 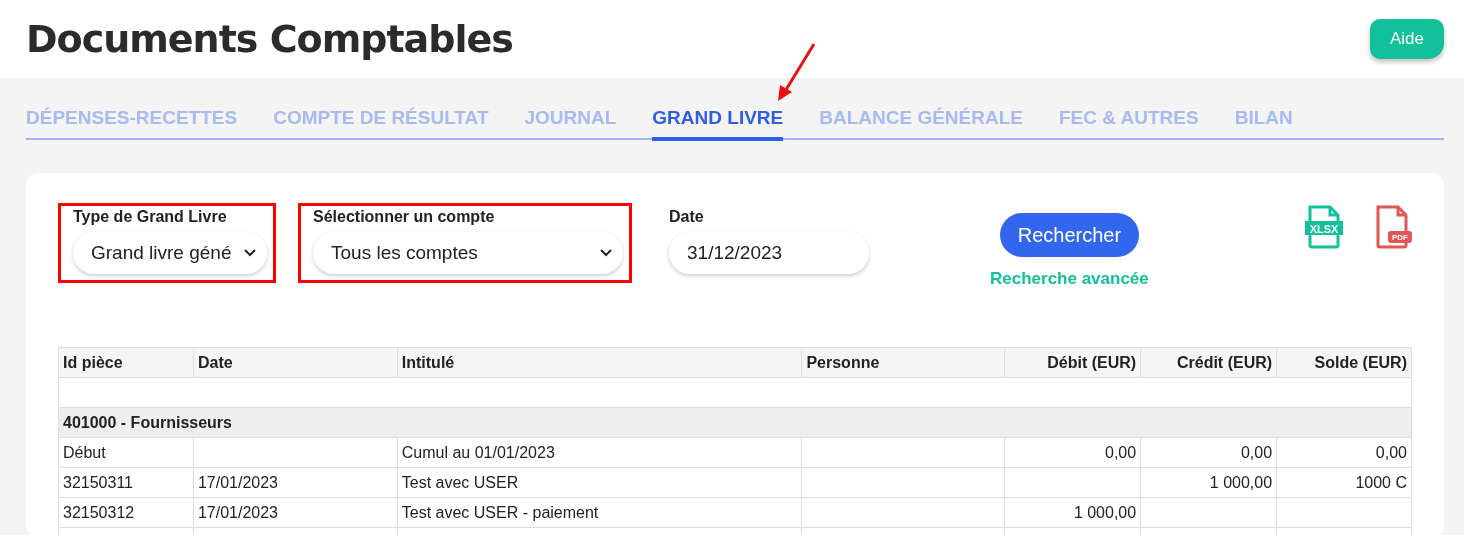 I want to click on column-header: Id pièce, so click(x=126, y=362).